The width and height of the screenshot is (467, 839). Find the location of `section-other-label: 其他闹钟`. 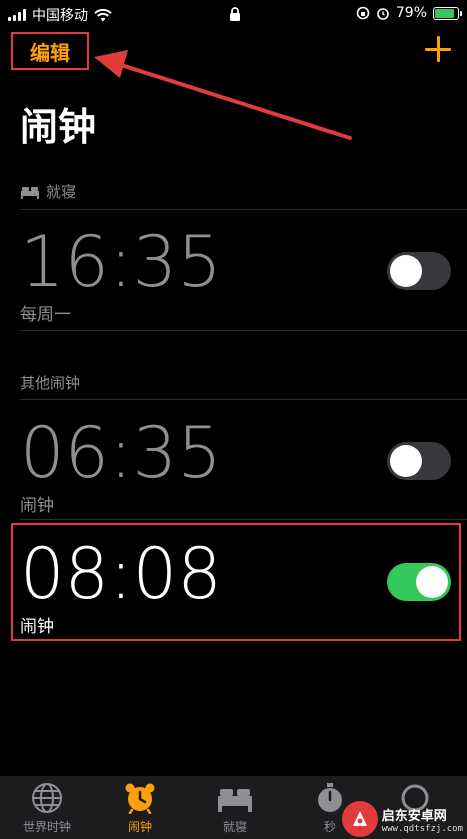

section-other-label: 其他闹钟 is located at coordinates (50, 383).